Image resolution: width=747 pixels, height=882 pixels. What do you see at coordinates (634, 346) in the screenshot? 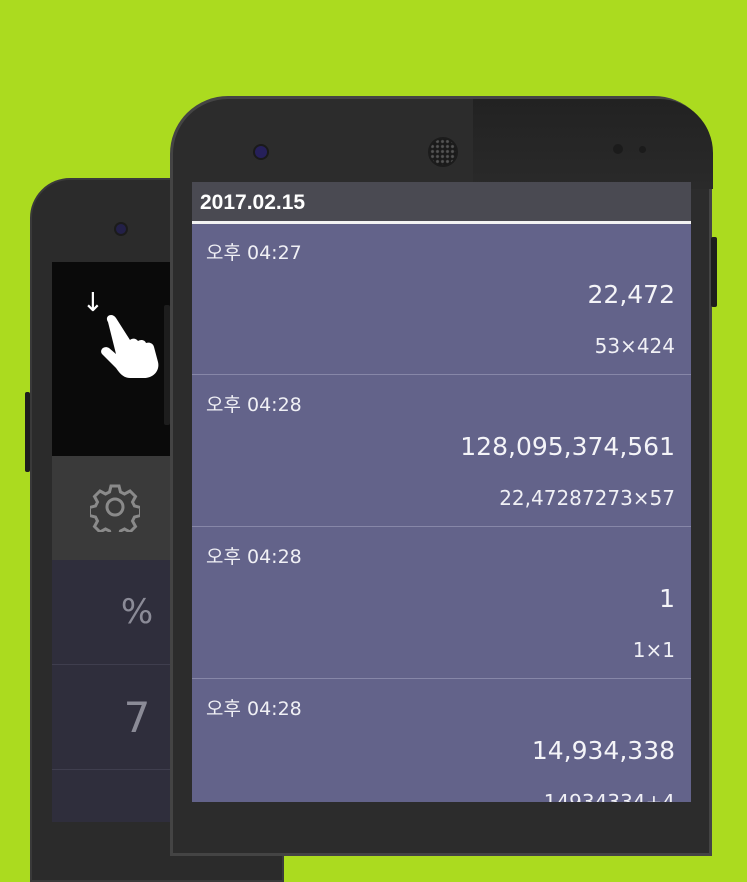
I see `entry-expression: 53×424` at bounding box center [634, 346].